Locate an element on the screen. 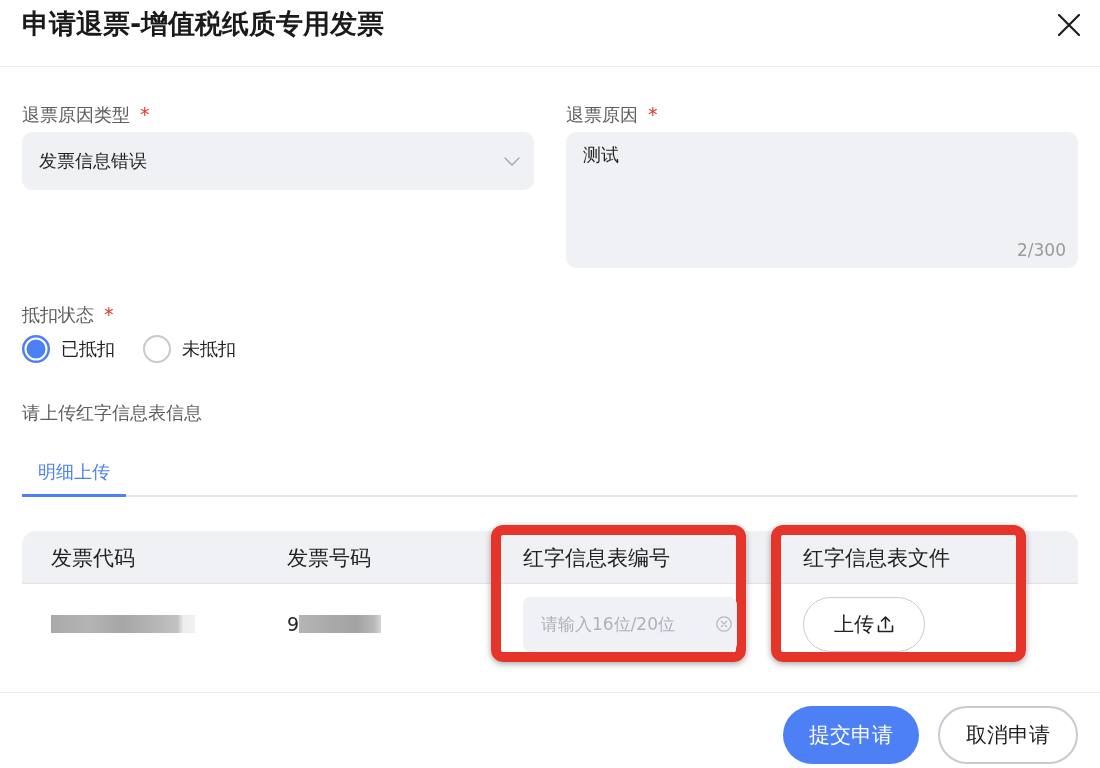 This screenshot has height=768, width=1100. column-header: 红字信息表编号 is located at coordinates (596, 558).